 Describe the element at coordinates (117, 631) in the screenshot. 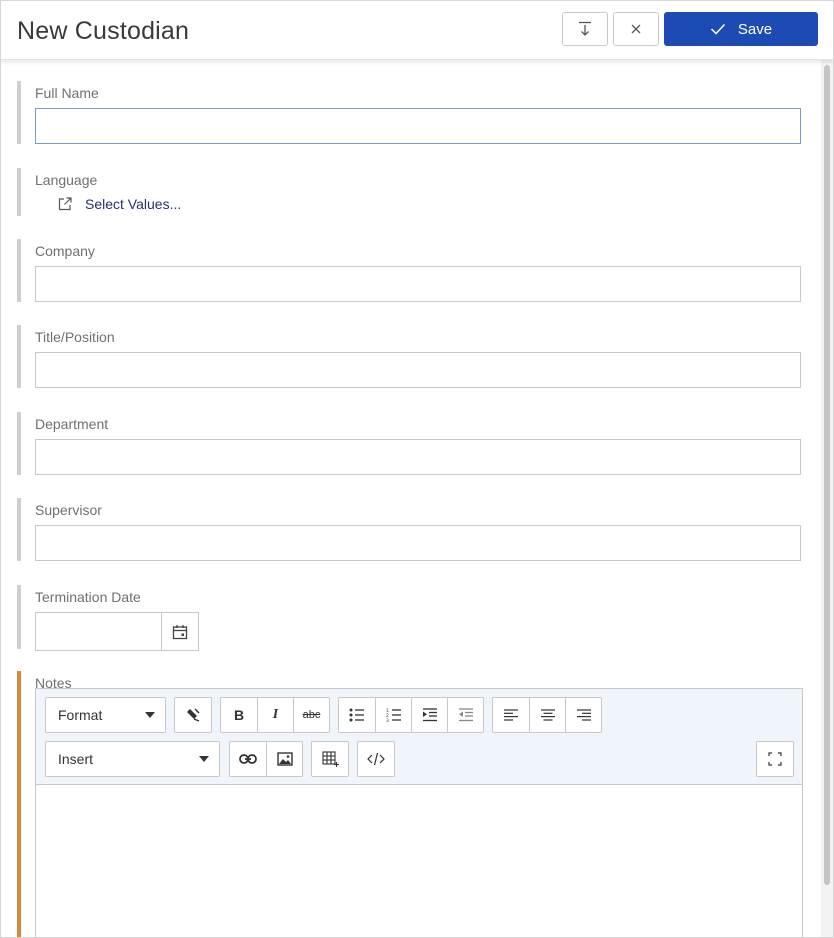

I see `termination-date-input` at that location.